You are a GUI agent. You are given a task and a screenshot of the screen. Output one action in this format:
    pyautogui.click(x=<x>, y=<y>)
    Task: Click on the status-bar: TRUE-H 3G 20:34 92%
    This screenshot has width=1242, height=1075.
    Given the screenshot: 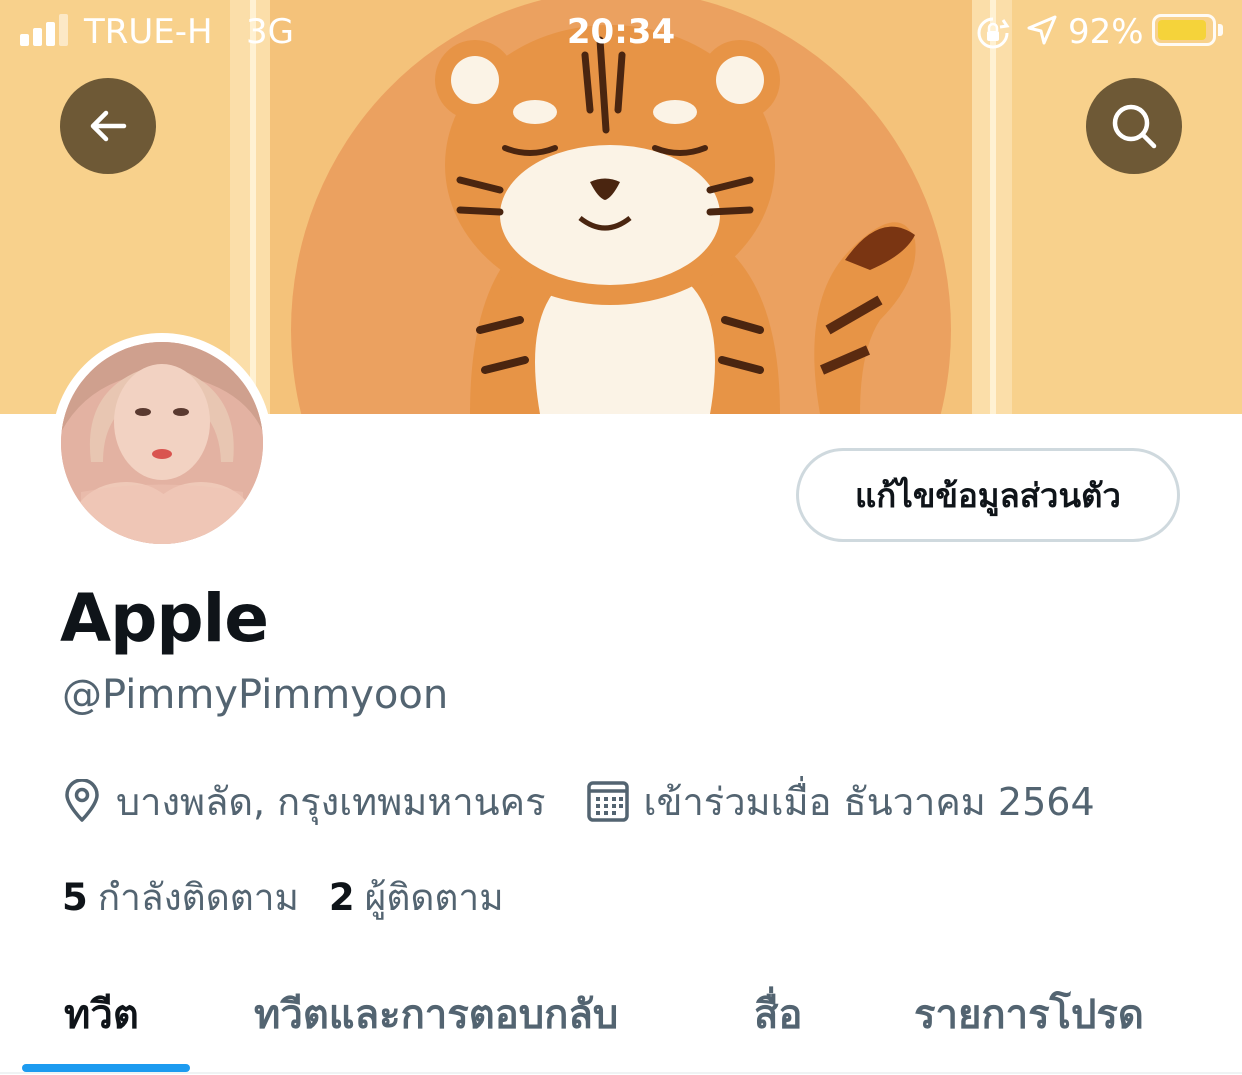 What is the action you would take?
    pyautogui.click(x=621, y=33)
    